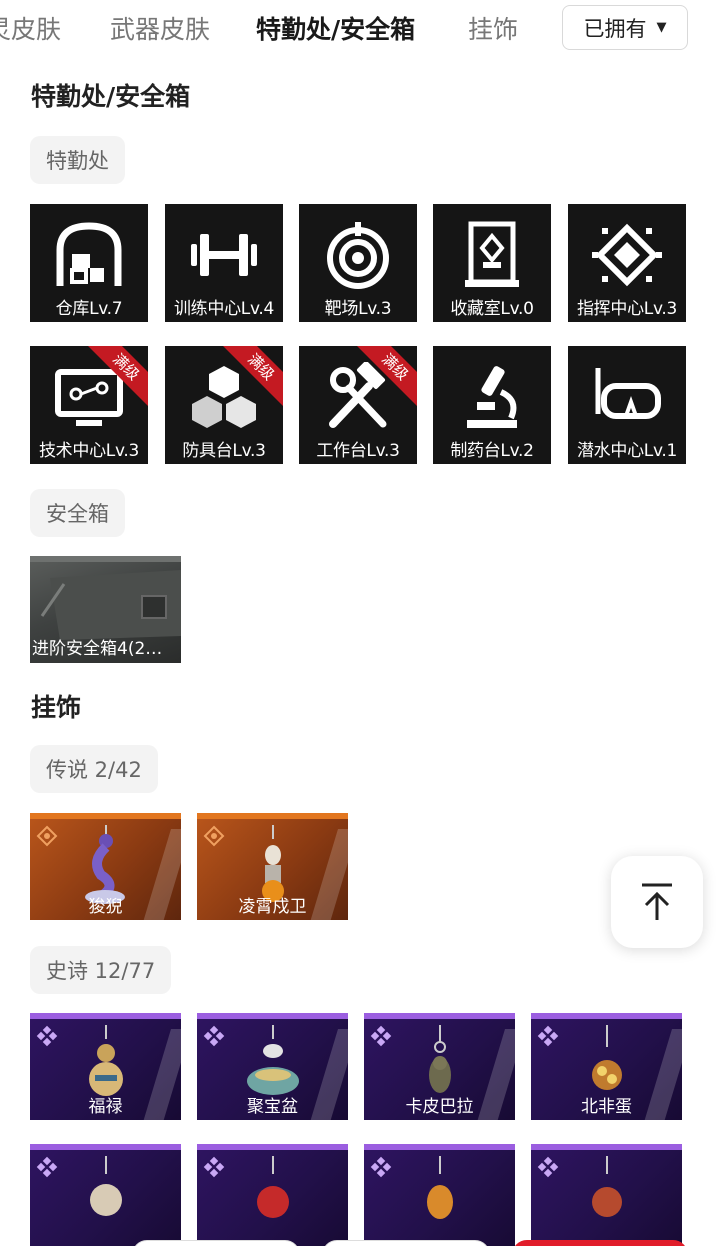 This screenshot has width=720, height=1246. I want to click on category-tab-bar: 灵皮肤 武器皮肤 特勤处/安全箱 挂饰 已拥有 ▼, so click(360, 26).